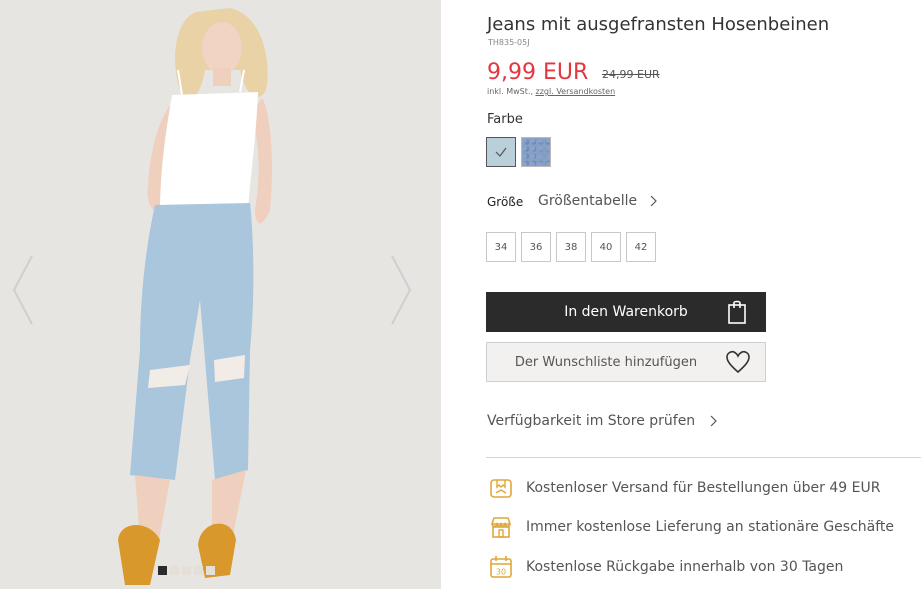 Image resolution: width=921 pixels, height=589 pixels. What do you see at coordinates (641, 247) in the screenshot?
I see `size-option-42: 42` at bounding box center [641, 247].